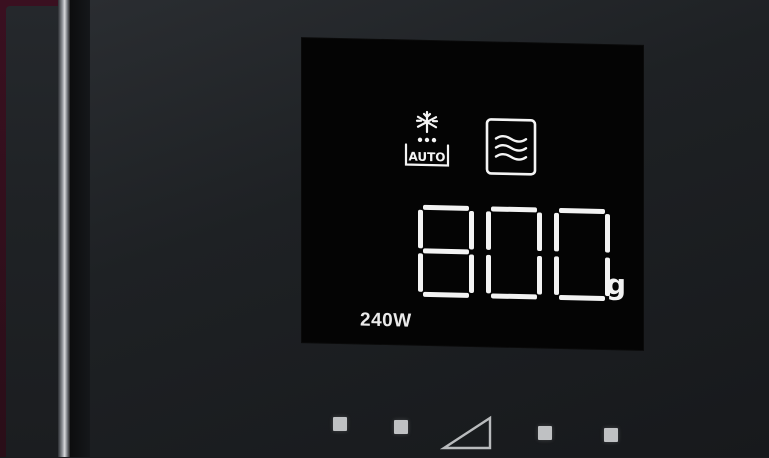 The height and width of the screenshot is (458, 769). What do you see at coordinates (64, 228) in the screenshot?
I see `door-edge` at bounding box center [64, 228].